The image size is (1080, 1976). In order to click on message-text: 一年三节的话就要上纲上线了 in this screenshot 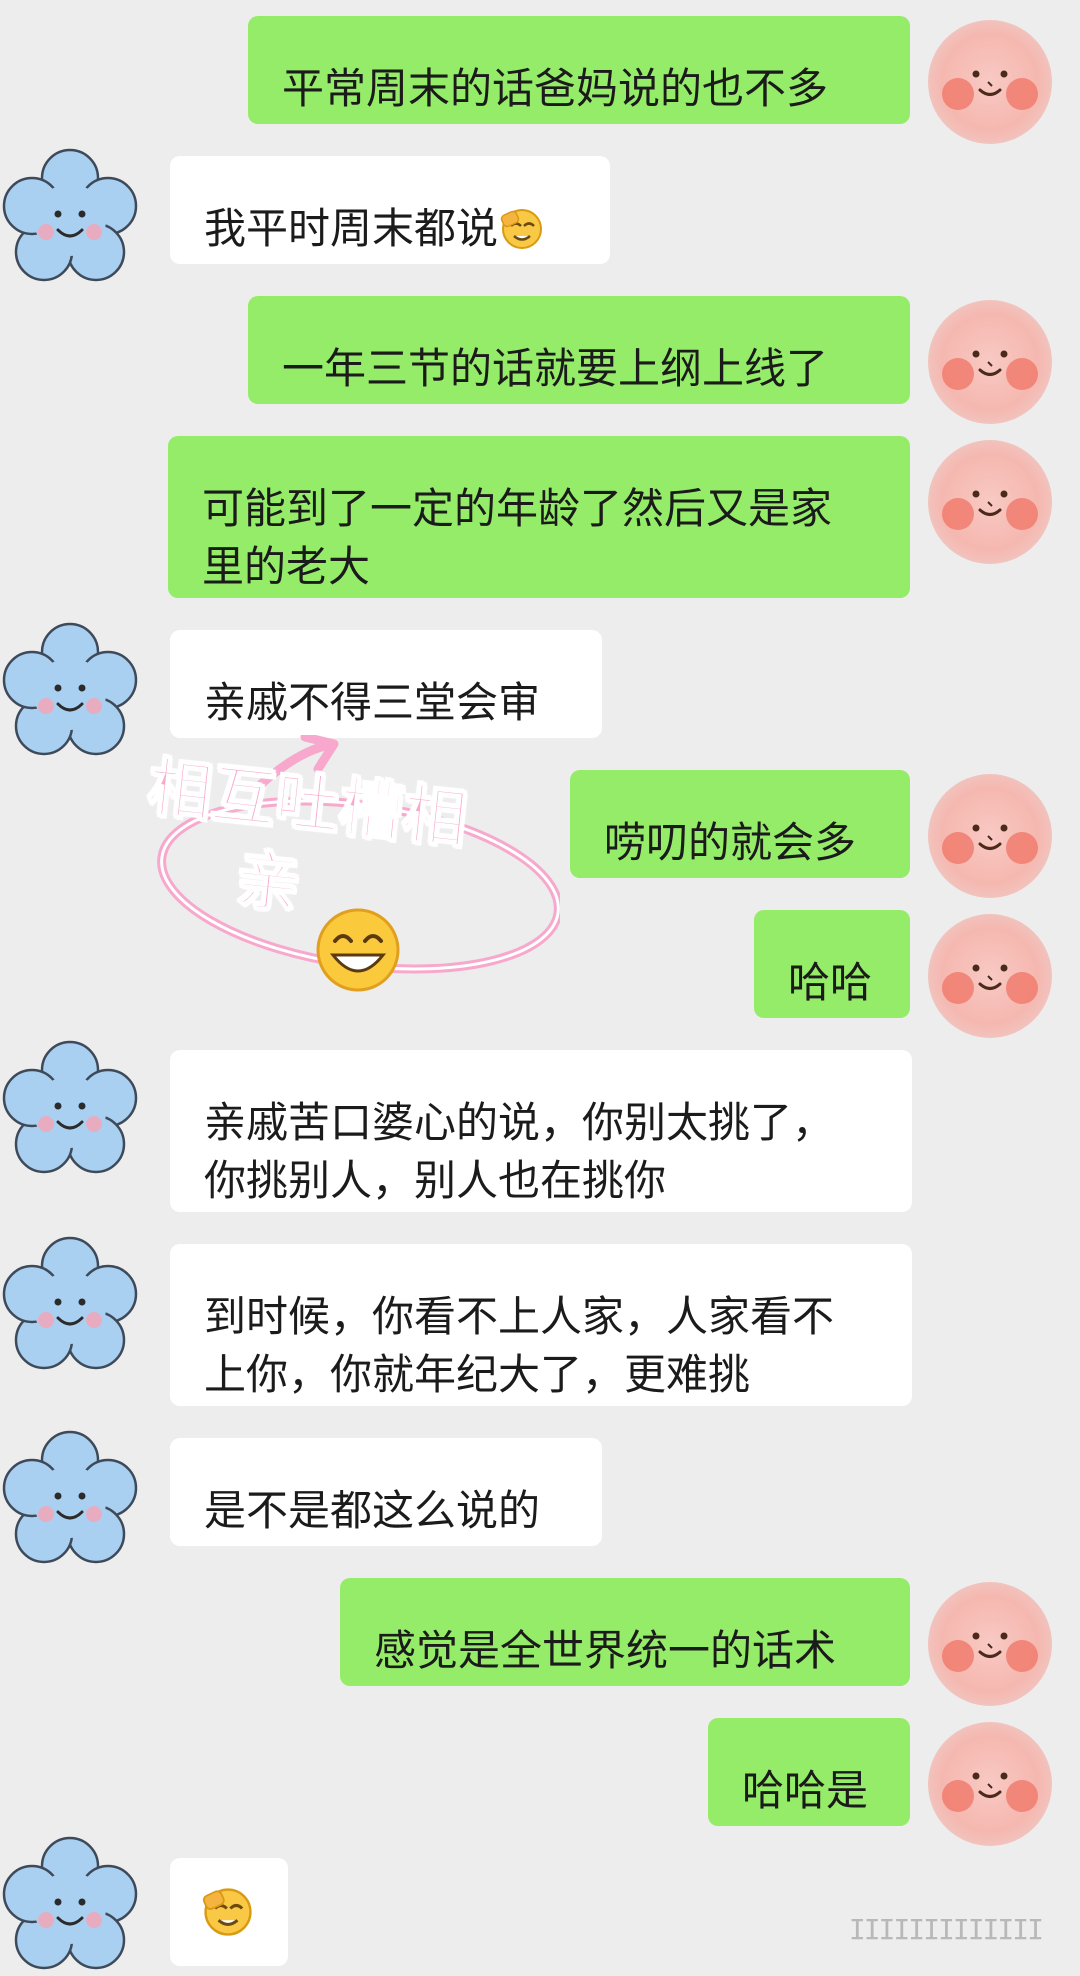, I will do `click(555, 368)`.